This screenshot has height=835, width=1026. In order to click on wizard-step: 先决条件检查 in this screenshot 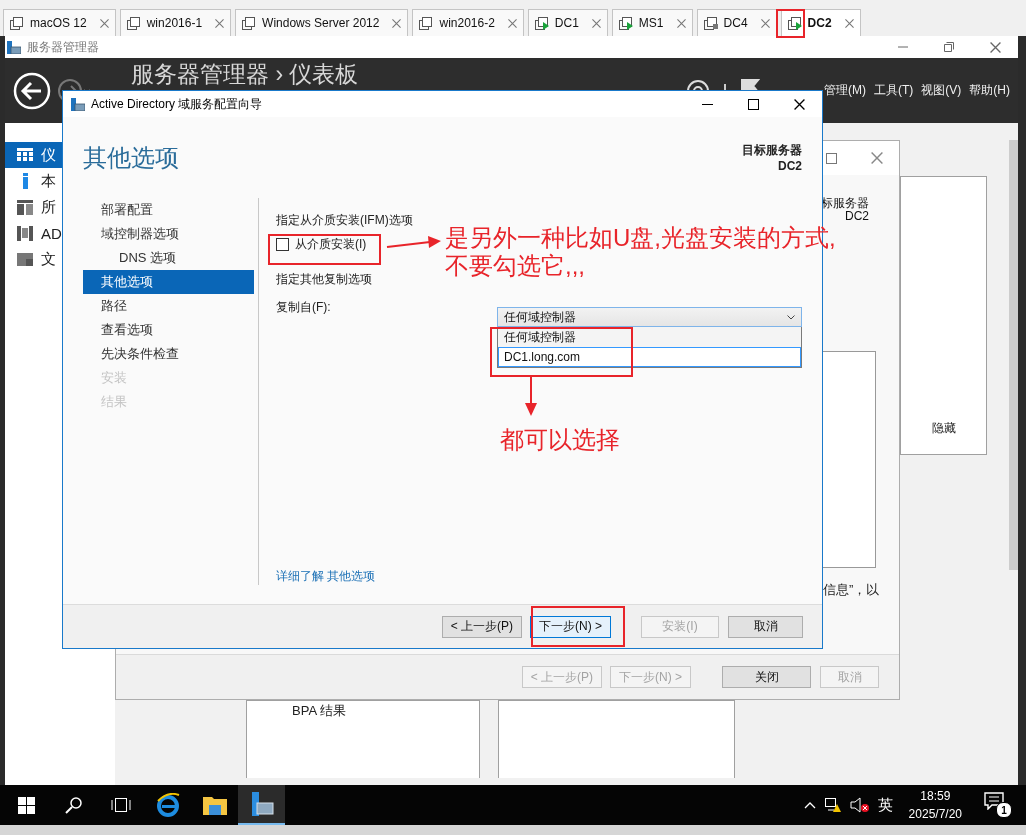, I will do `click(168, 354)`.